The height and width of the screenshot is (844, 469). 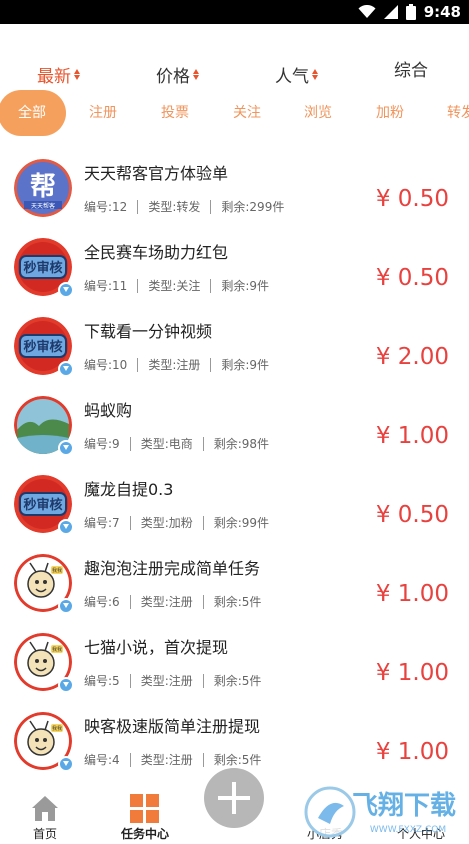 What do you see at coordinates (172, 726) in the screenshot?
I see `task-title: 映客极速版简单注册提现` at bounding box center [172, 726].